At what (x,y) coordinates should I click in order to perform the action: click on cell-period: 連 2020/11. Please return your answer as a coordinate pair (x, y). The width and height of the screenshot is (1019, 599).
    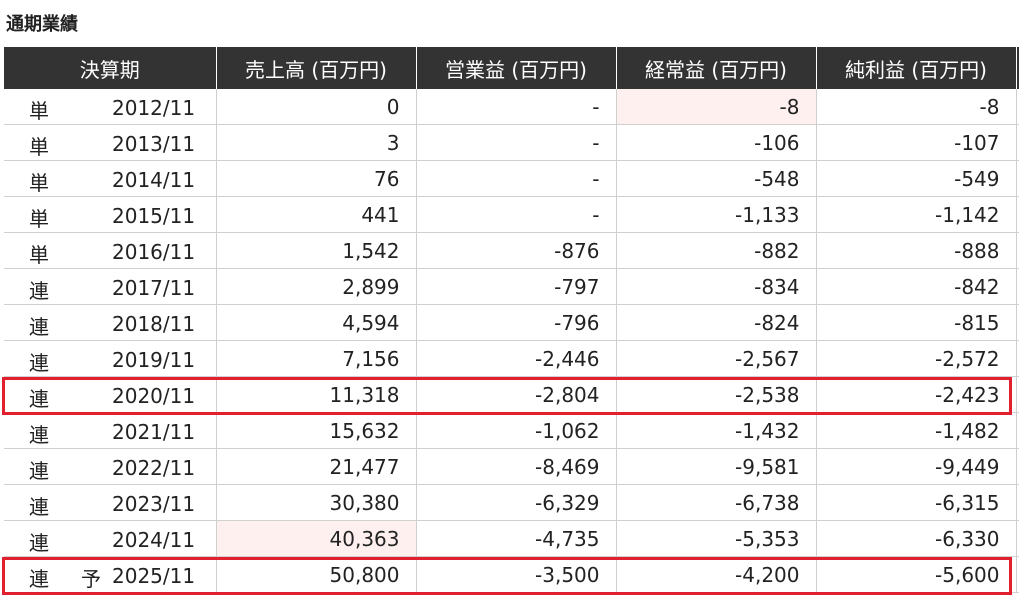
    Looking at the image, I should click on (110, 394).